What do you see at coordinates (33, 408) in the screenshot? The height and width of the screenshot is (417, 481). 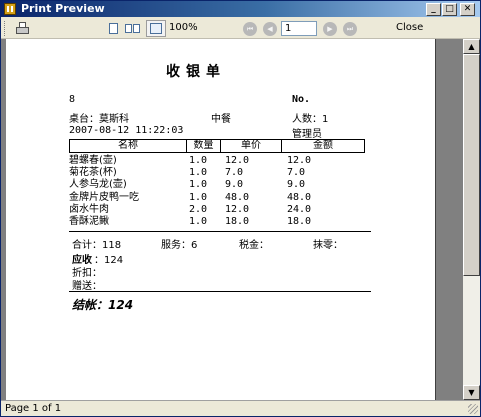 I see `page-info: Page 1 of 1` at bounding box center [33, 408].